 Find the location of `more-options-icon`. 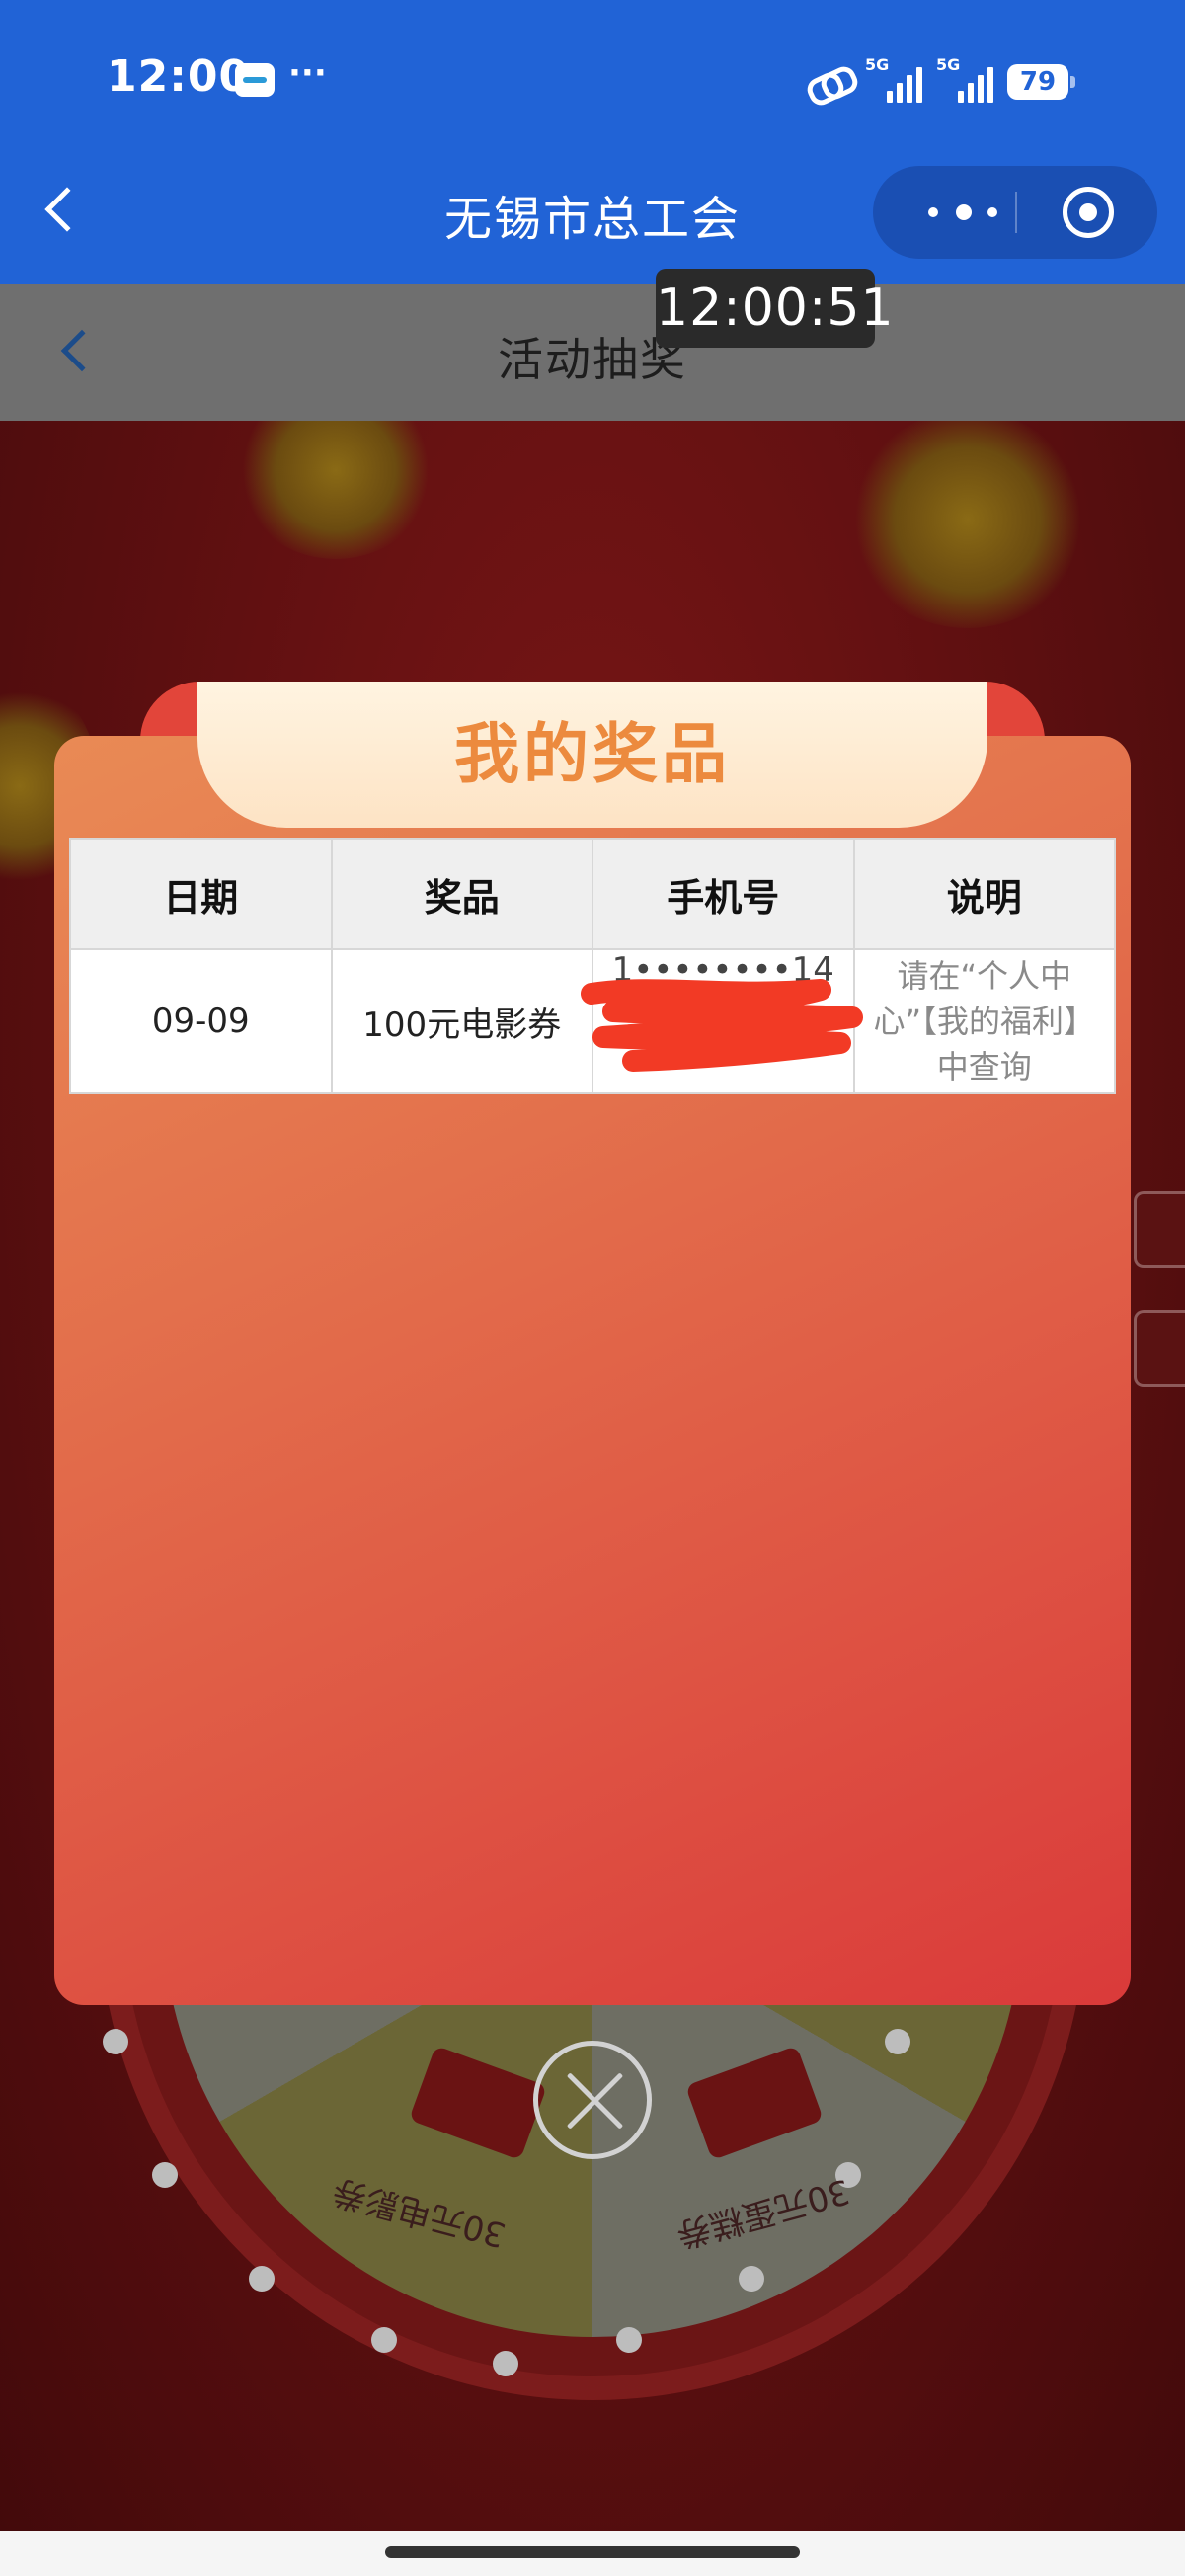

more-options-icon is located at coordinates (964, 212).